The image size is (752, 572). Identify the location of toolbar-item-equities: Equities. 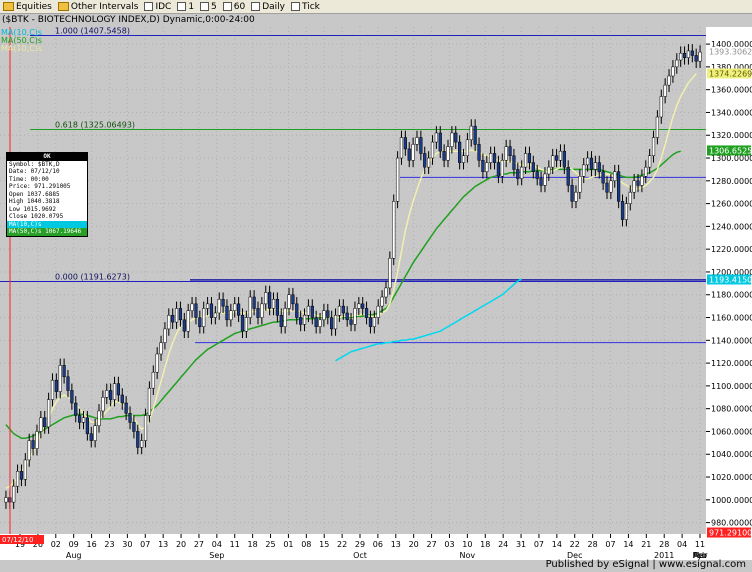
(27, 7).